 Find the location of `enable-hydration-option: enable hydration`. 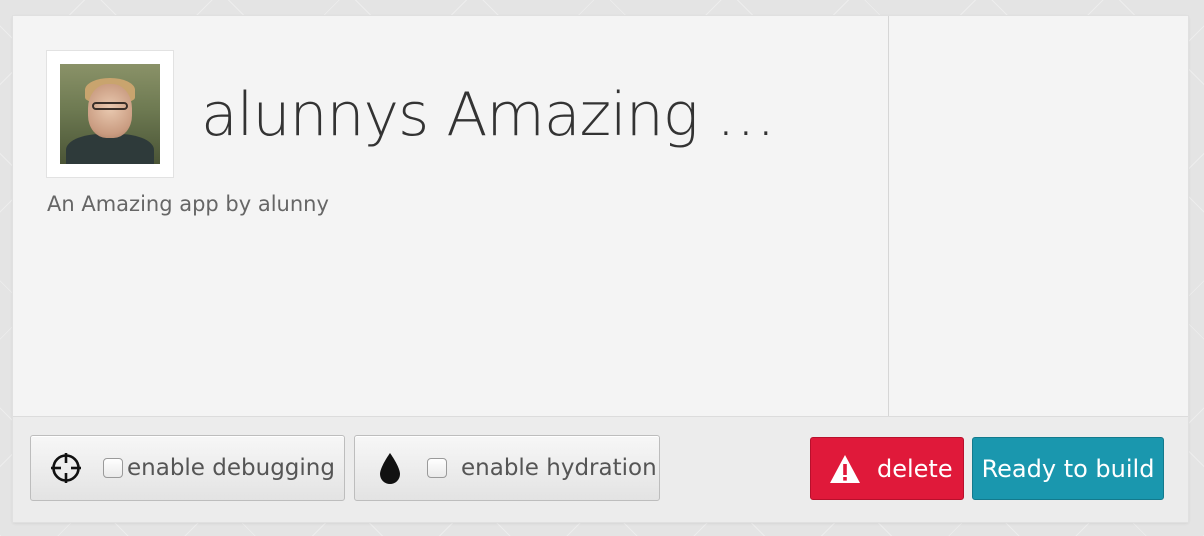

enable-hydration-option: enable hydration is located at coordinates (507, 468).